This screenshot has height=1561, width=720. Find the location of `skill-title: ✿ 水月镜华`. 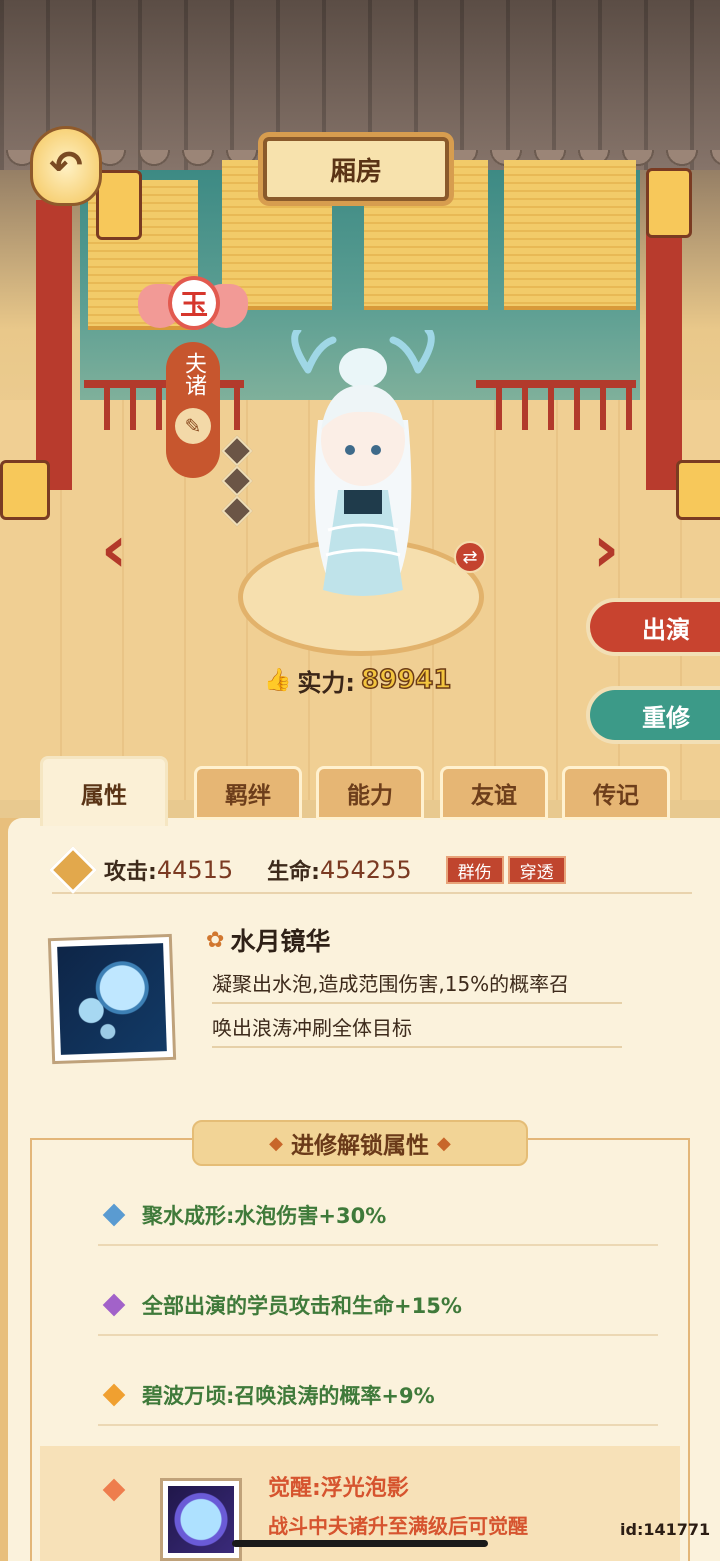

skill-title: ✿ 水月镜华 is located at coordinates (268, 940).